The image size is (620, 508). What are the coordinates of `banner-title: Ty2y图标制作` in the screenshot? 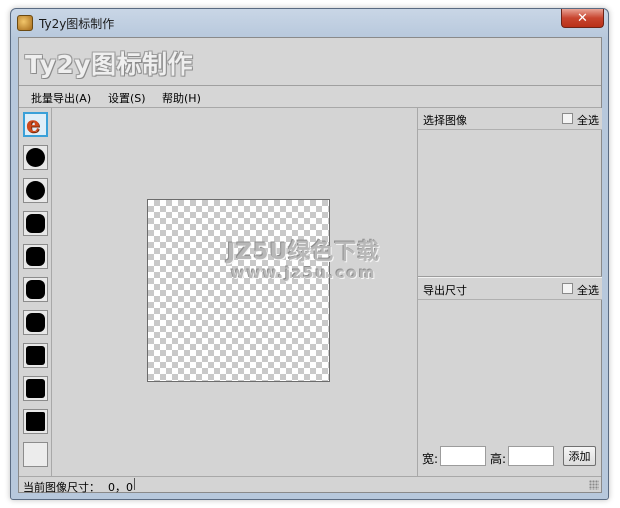 It's located at (109, 64).